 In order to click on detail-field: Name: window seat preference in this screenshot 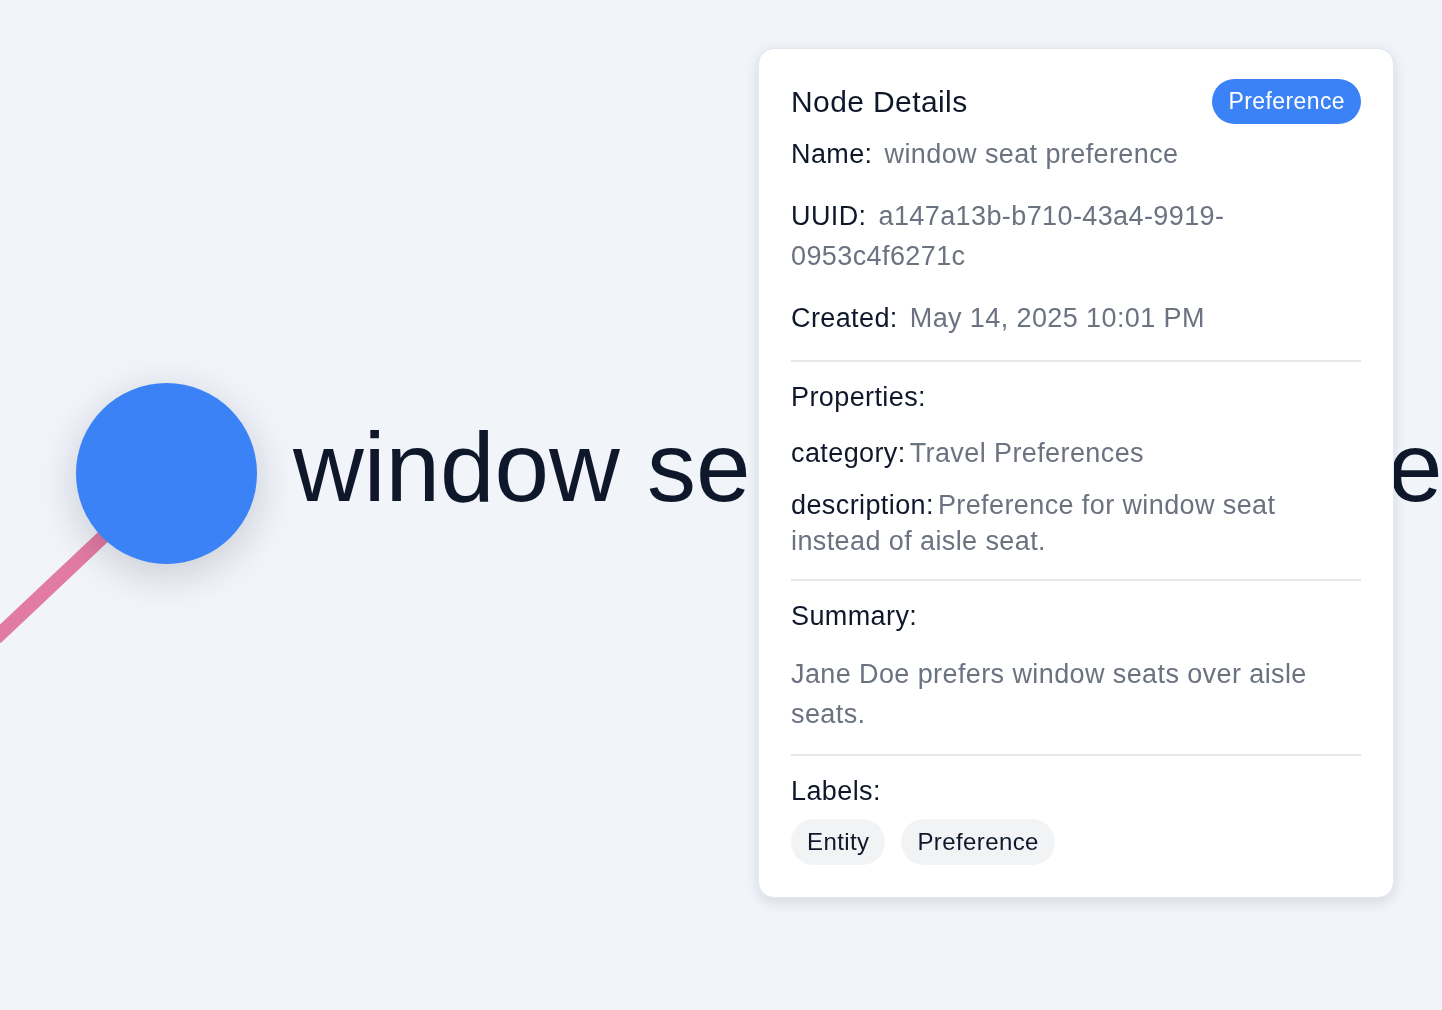, I will do `click(1076, 154)`.